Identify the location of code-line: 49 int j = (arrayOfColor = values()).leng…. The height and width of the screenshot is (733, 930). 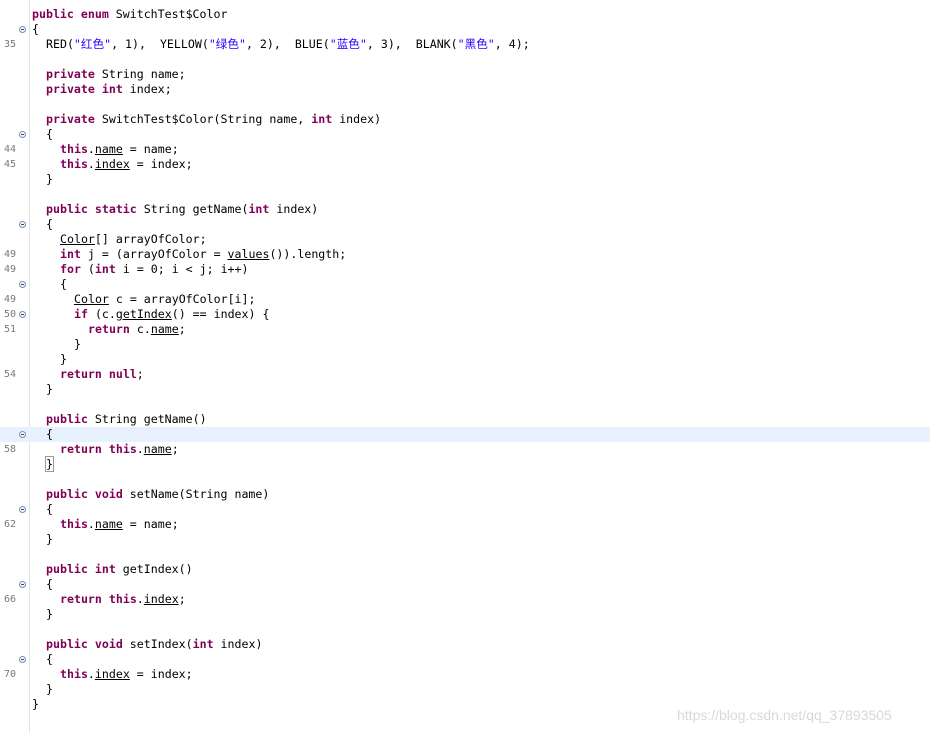
(465, 254).